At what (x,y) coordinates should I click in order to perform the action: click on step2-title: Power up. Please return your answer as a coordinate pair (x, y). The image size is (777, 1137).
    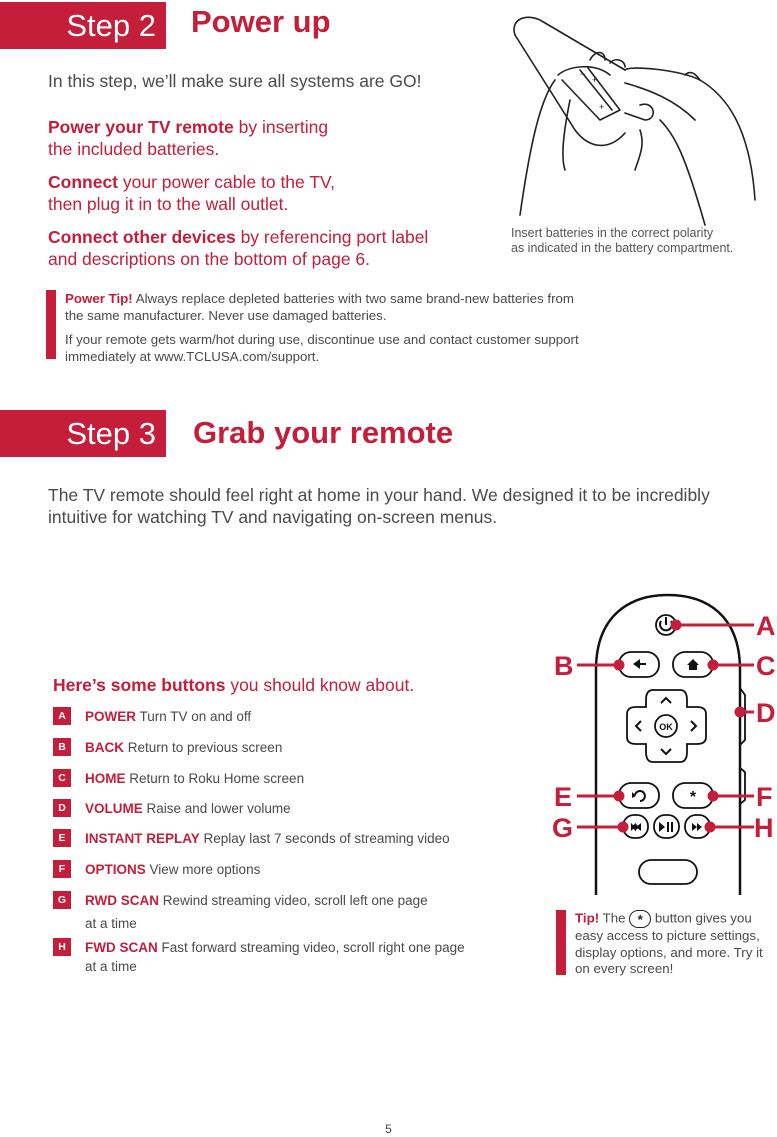
    Looking at the image, I should click on (261, 21).